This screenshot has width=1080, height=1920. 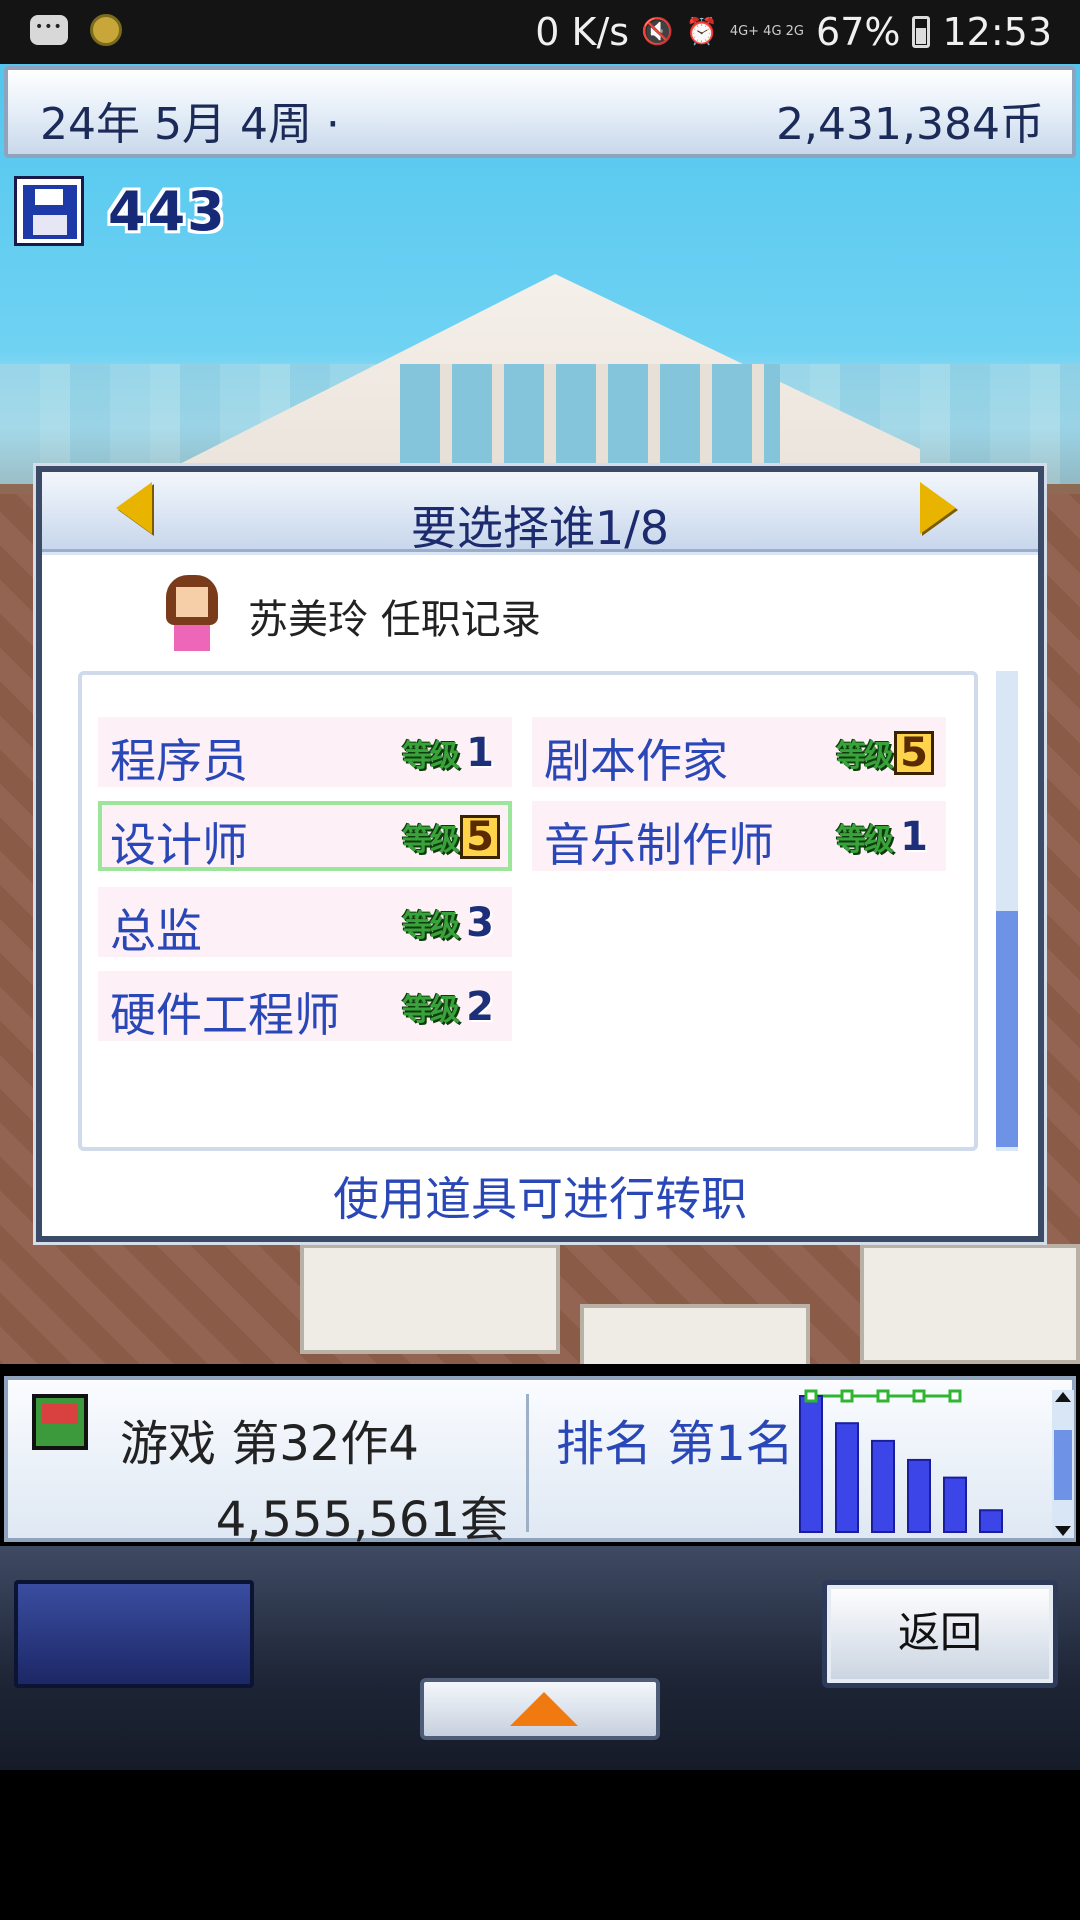 What do you see at coordinates (767, 31) in the screenshot?
I see `signal-icon: 4G+ 4G 2G` at bounding box center [767, 31].